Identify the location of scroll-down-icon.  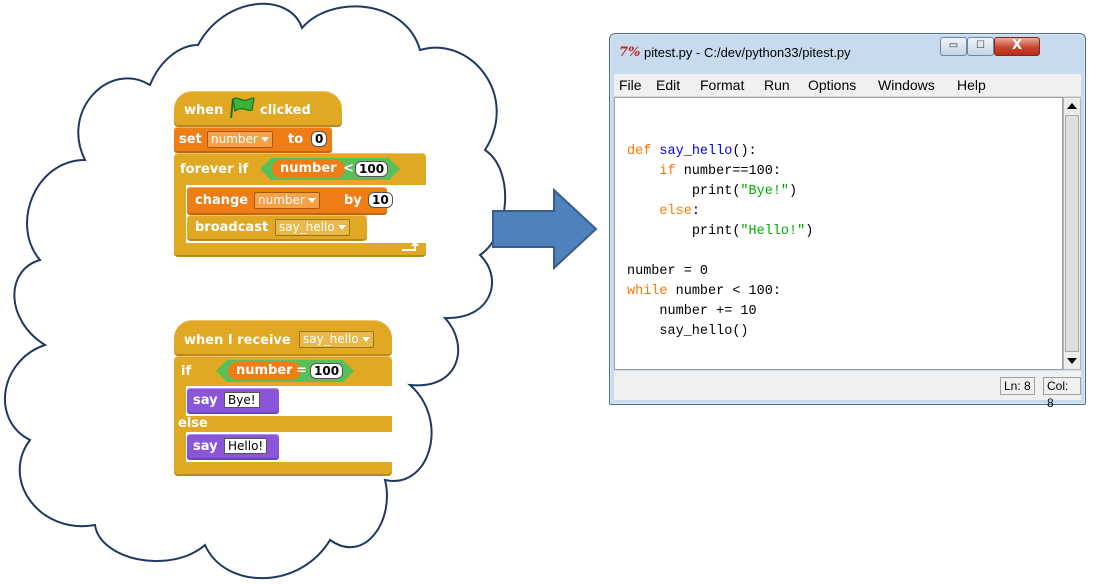
(1072, 361).